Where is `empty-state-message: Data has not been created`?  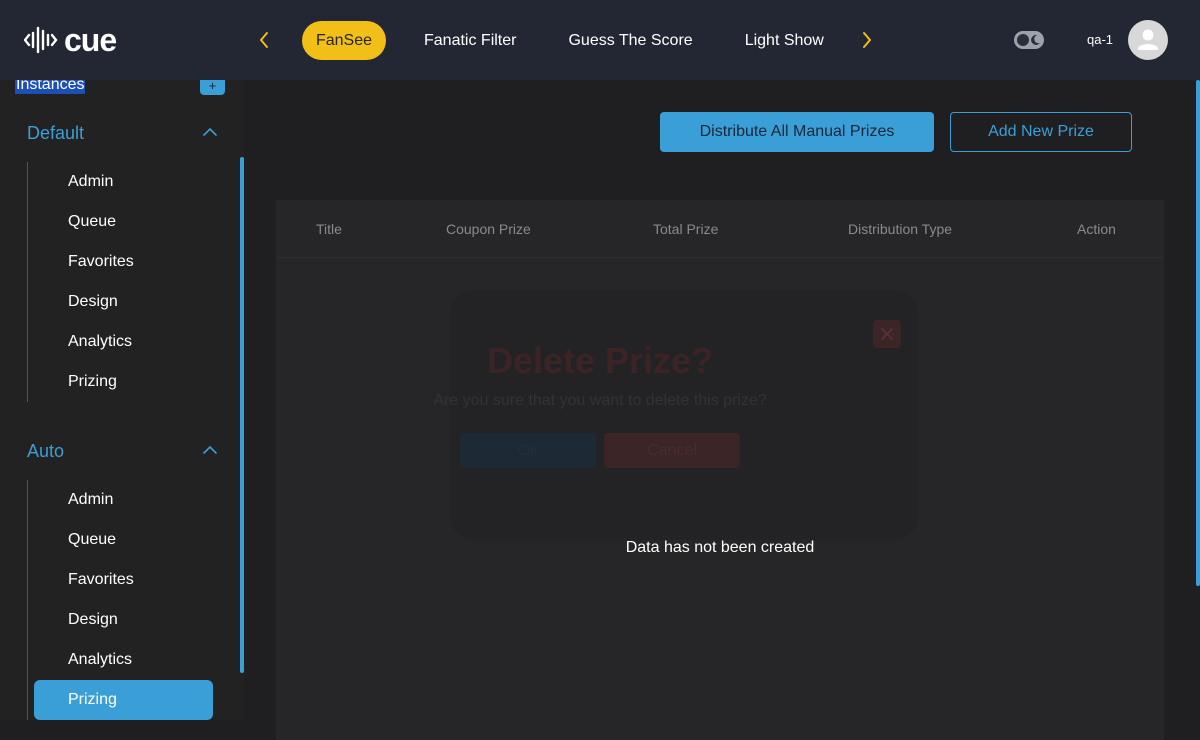 empty-state-message: Data has not been created is located at coordinates (720, 547).